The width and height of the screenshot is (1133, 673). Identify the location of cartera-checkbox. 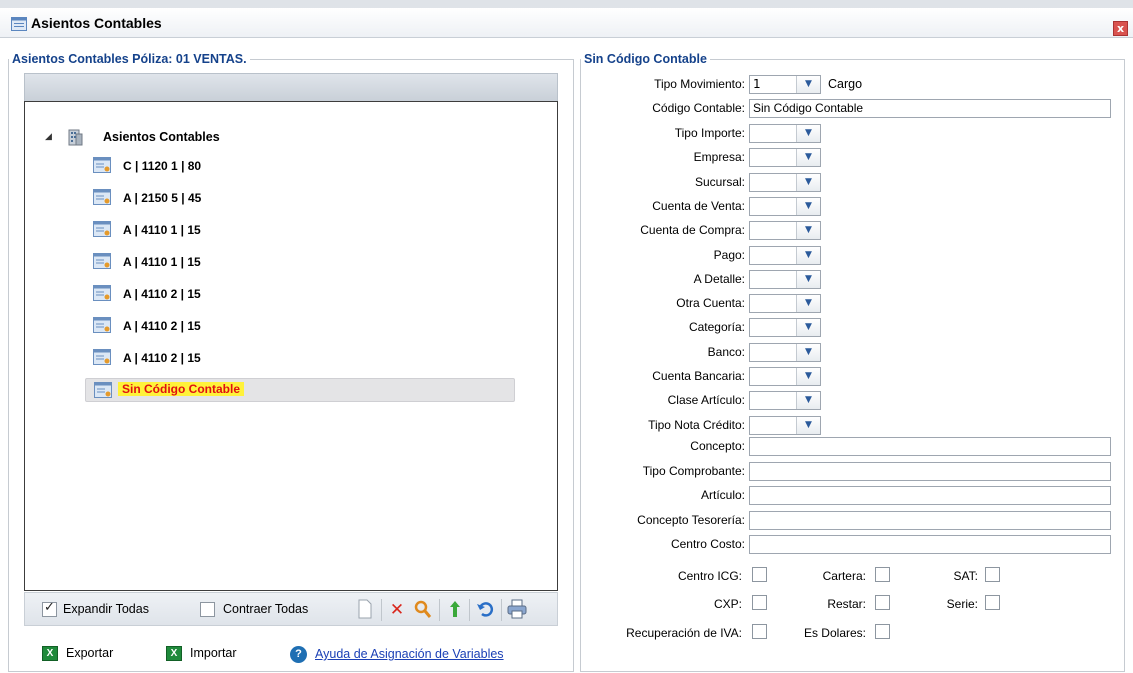
(882, 574).